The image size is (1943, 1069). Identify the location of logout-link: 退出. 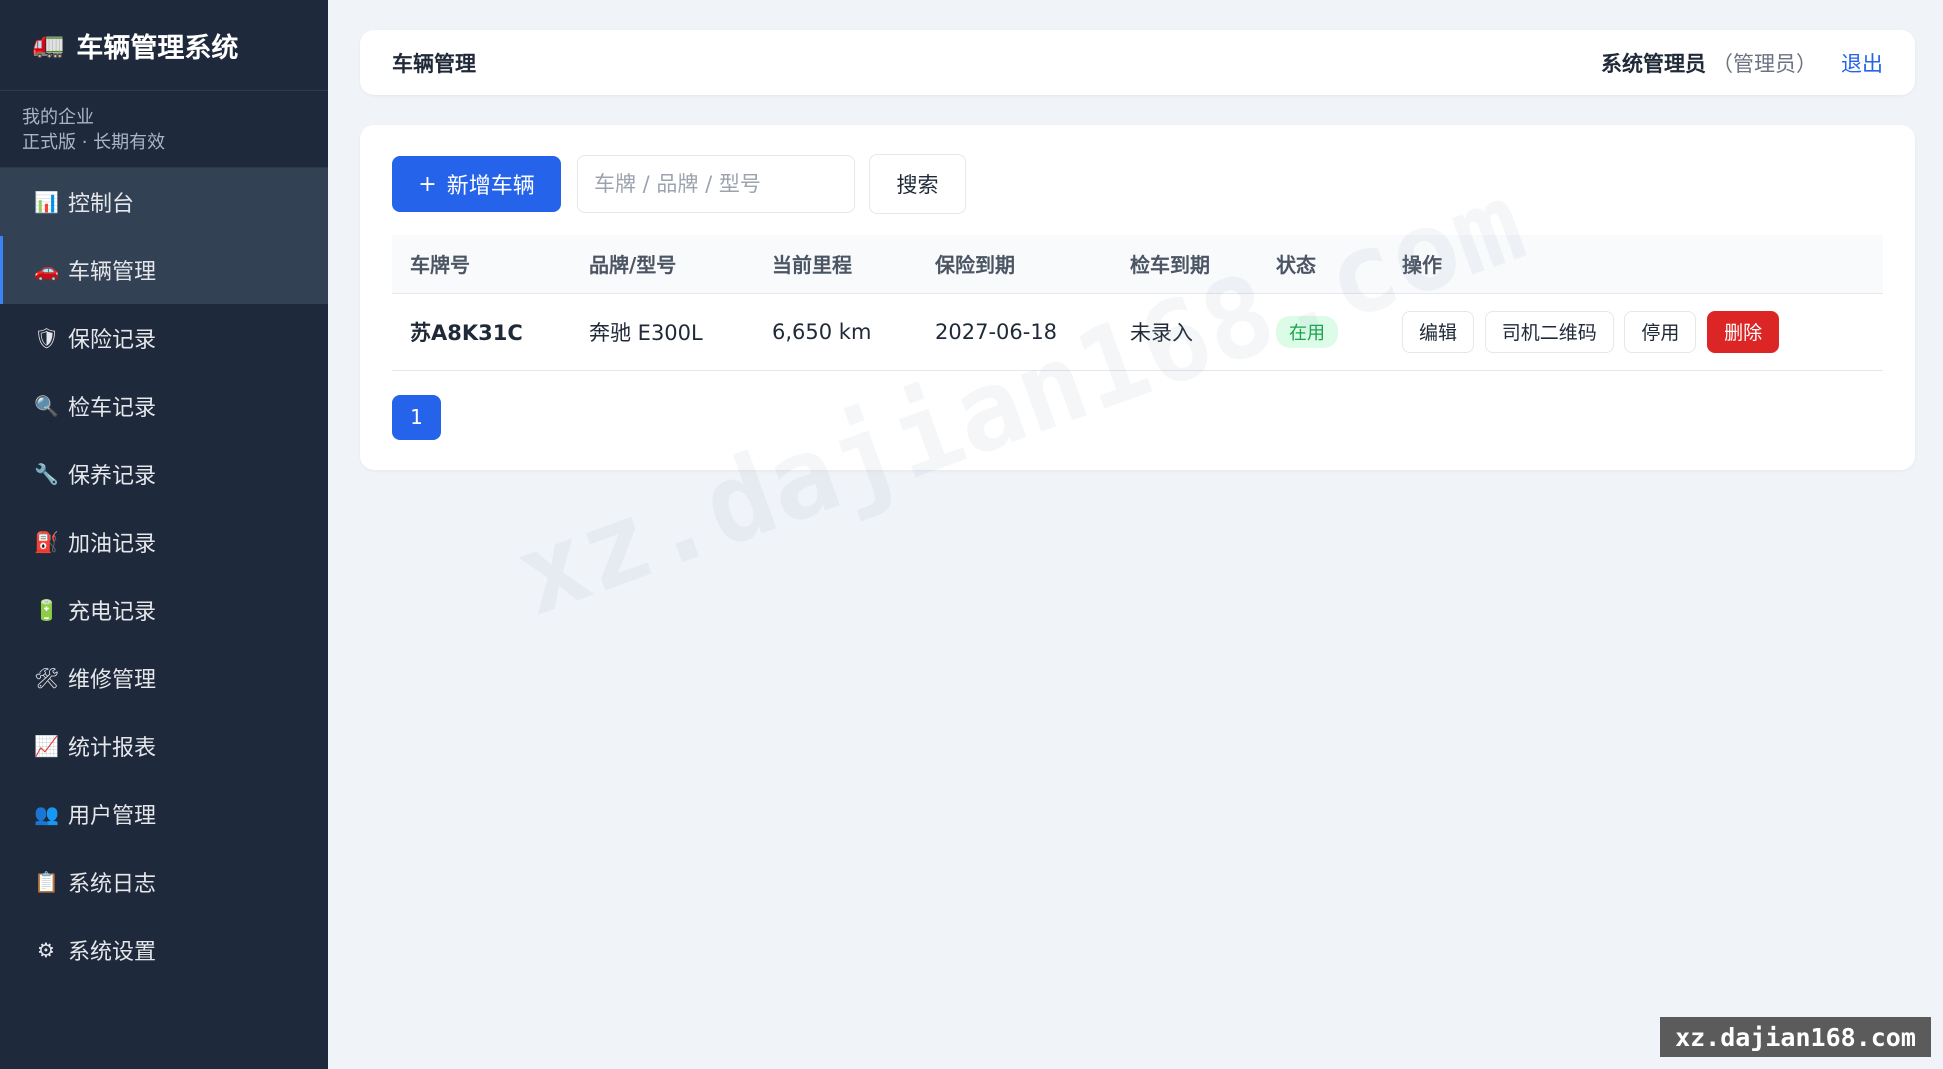
(1862, 63).